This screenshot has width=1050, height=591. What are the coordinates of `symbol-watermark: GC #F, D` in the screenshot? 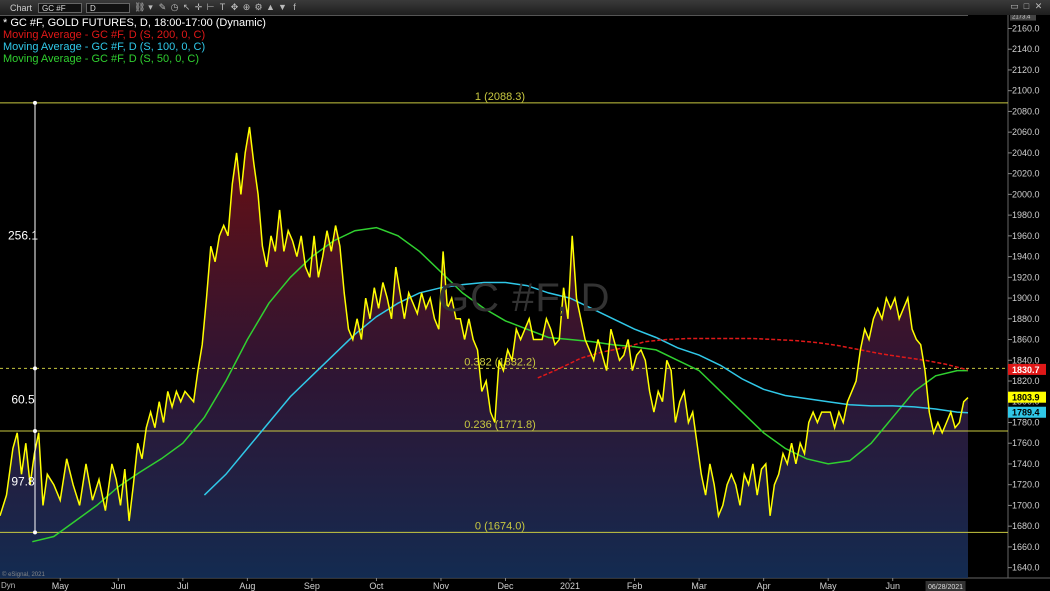 It's located at (524, 298).